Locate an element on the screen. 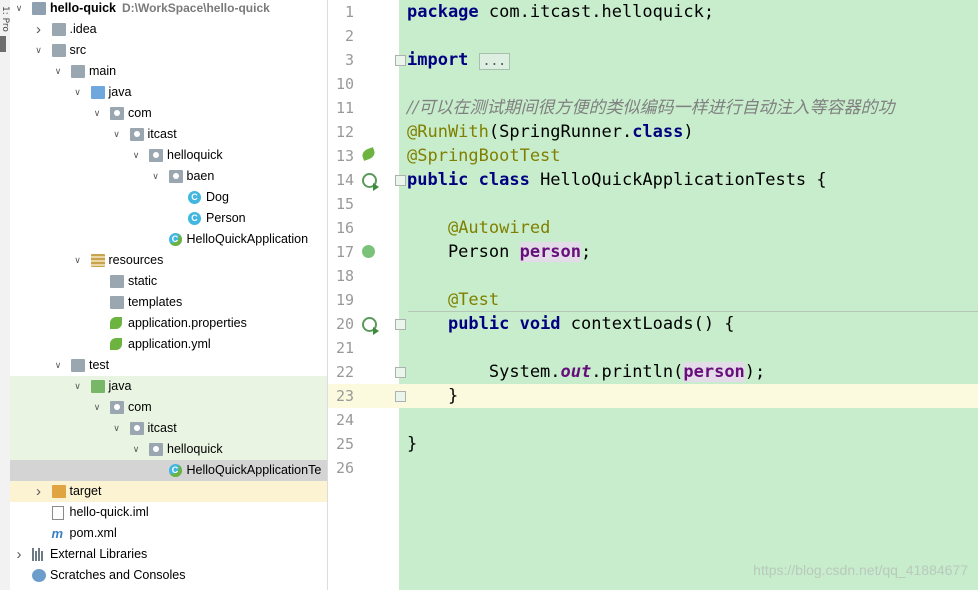 This screenshot has width=978, height=590. tree-node-resources: ∨ resources is located at coordinates (168, 260).